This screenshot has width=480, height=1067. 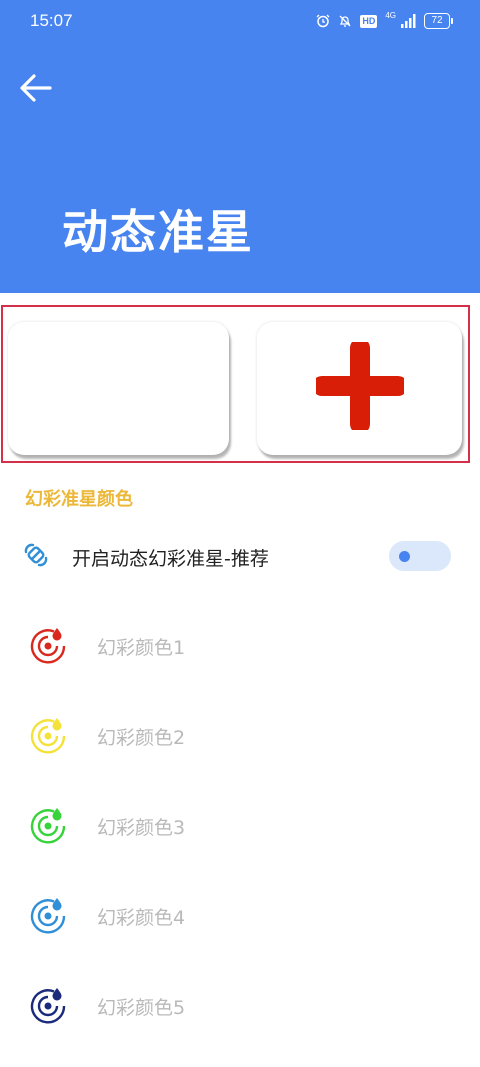 I want to click on switch-knob, so click(x=404, y=556).